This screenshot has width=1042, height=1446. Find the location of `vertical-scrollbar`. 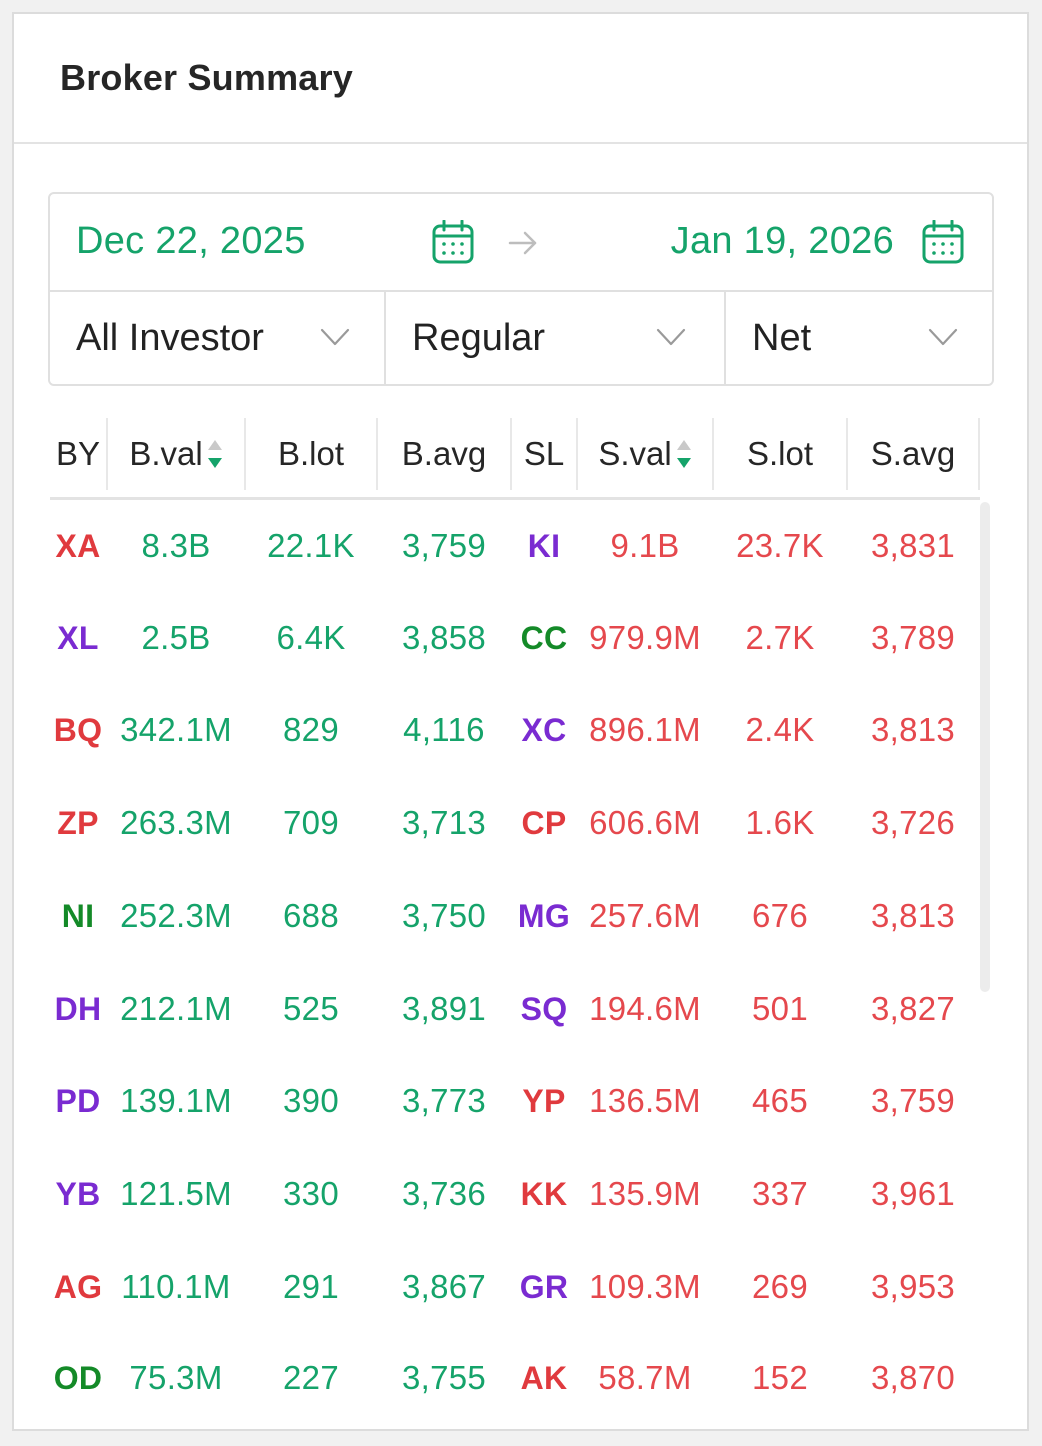

vertical-scrollbar is located at coordinates (985, 747).